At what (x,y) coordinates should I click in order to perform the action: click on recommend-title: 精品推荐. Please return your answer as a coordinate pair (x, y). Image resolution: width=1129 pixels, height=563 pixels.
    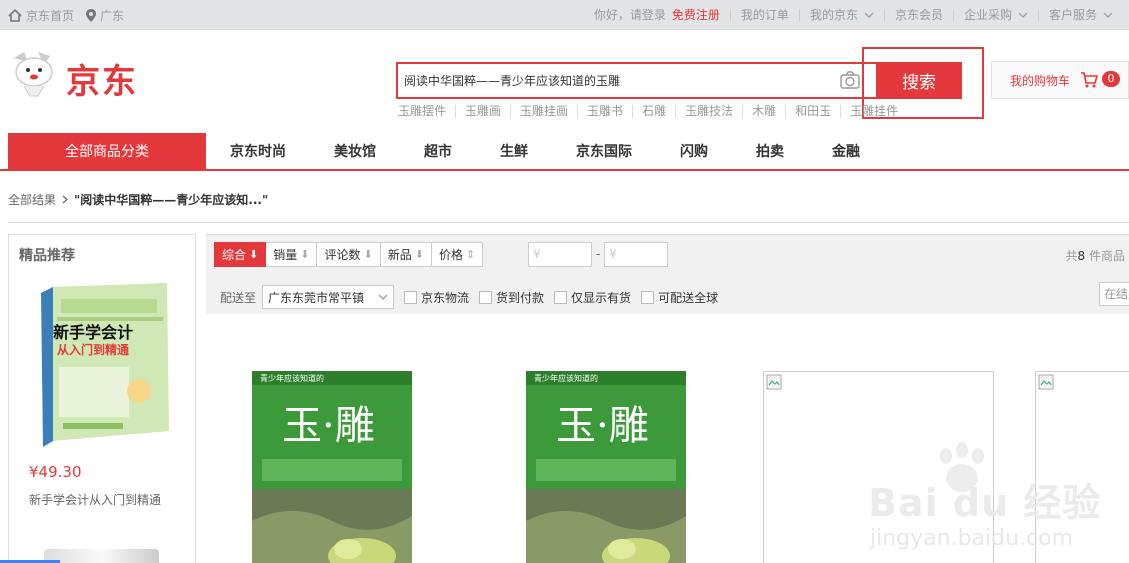
    Looking at the image, I should click on (47, 256).